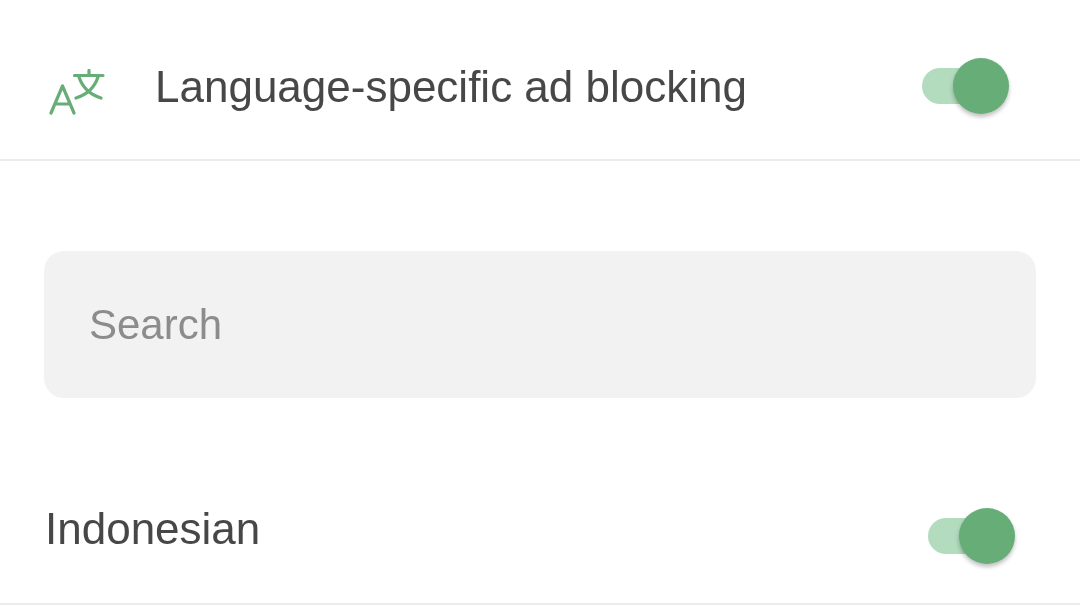 The height and width of the screenshot is (608, 1080). What do you see at coordinates (77, 91) in the screenshot?
I see `translate-icon` at bounding box center [77, 91].